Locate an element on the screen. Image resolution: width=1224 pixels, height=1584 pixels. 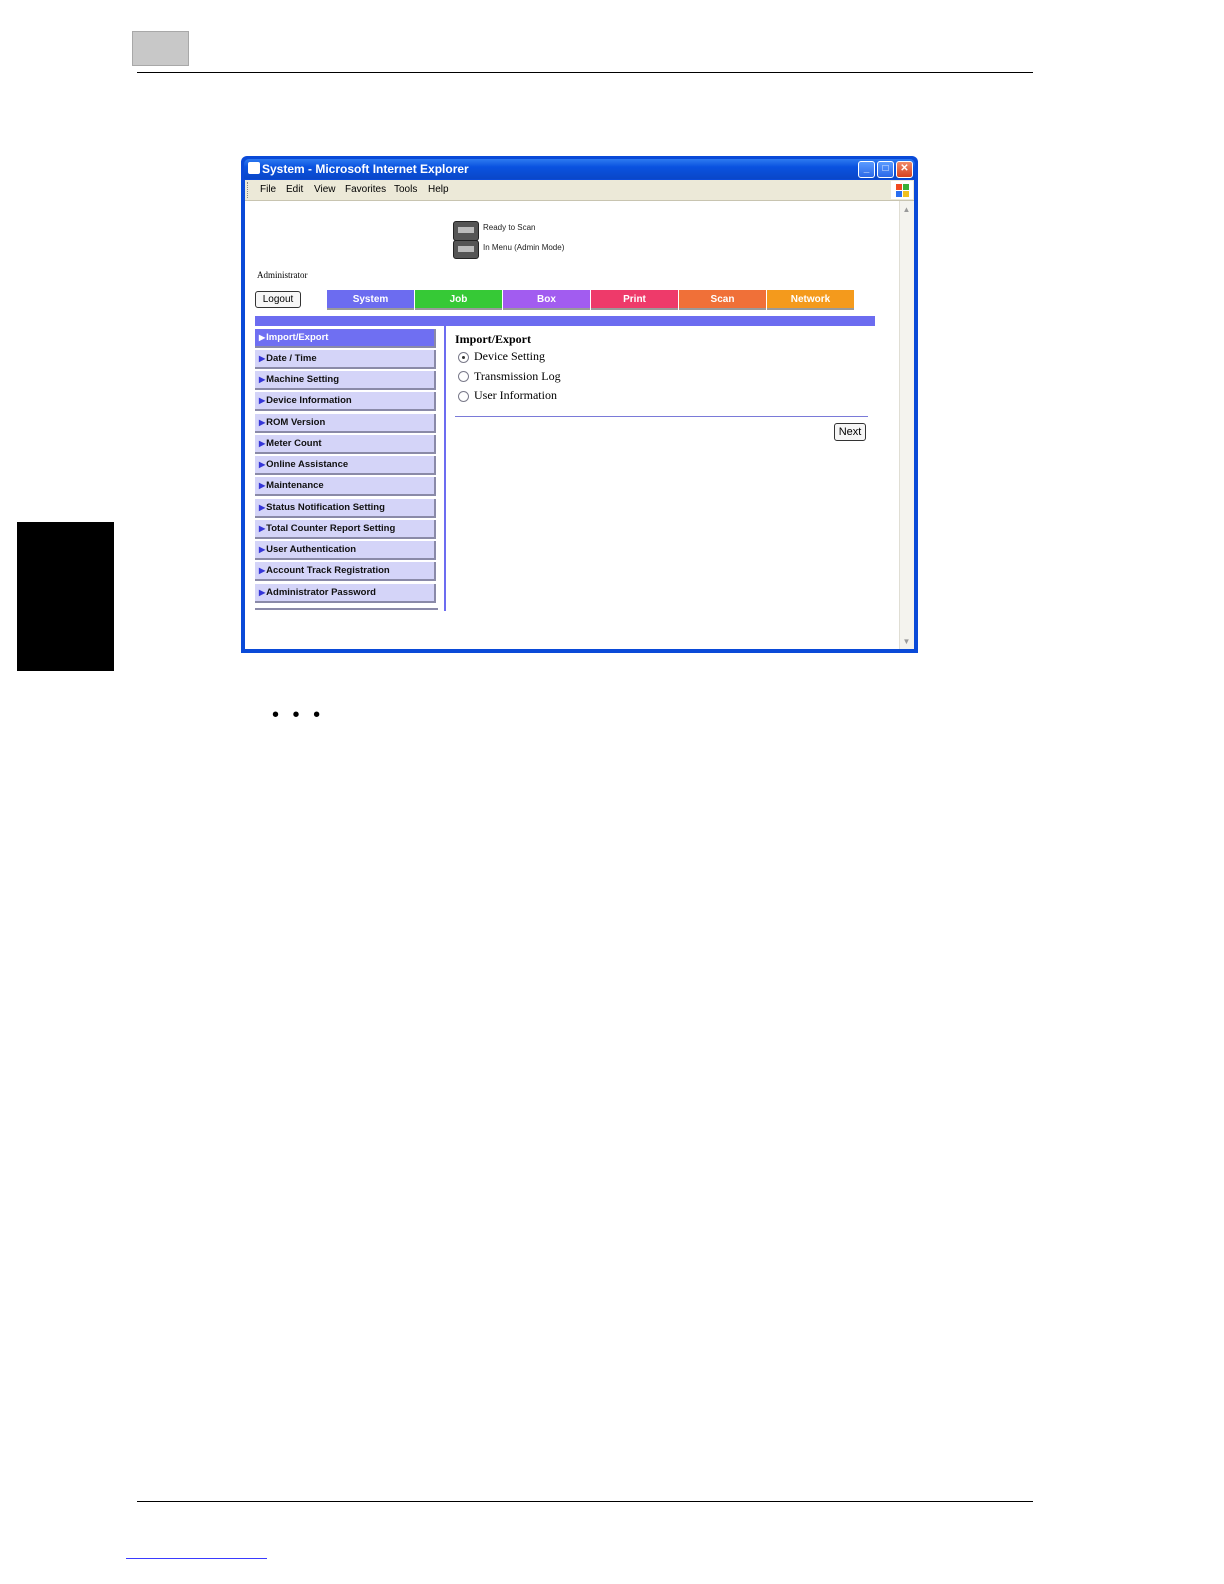
sidebar-item-import-export: ▶Import/Export is located at coordinates (345, 338).